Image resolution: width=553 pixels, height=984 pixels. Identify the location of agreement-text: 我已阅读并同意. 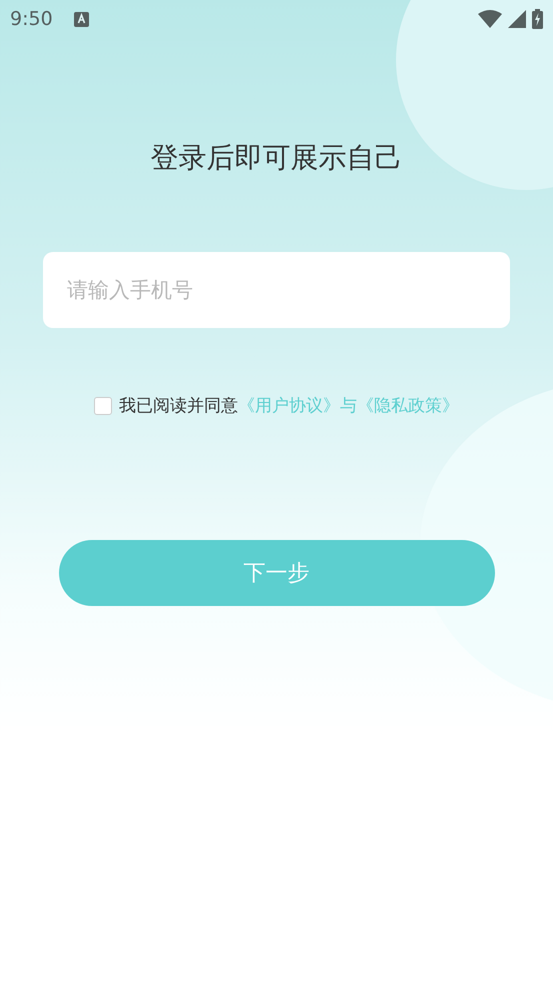
(178, 406).